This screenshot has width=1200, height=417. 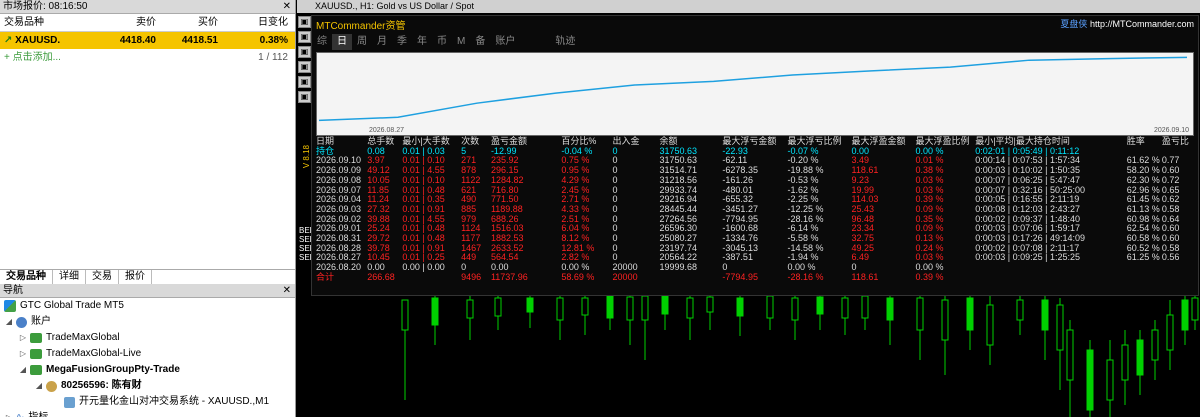 I want to click on tree-broker: GTC Global Trade MT5, so click(x=147, y=306).